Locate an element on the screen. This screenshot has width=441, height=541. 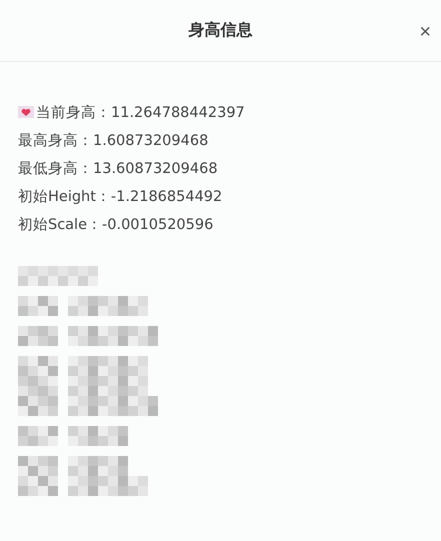
dialog-title: 身高信息 is located at coordinates (220, 30).